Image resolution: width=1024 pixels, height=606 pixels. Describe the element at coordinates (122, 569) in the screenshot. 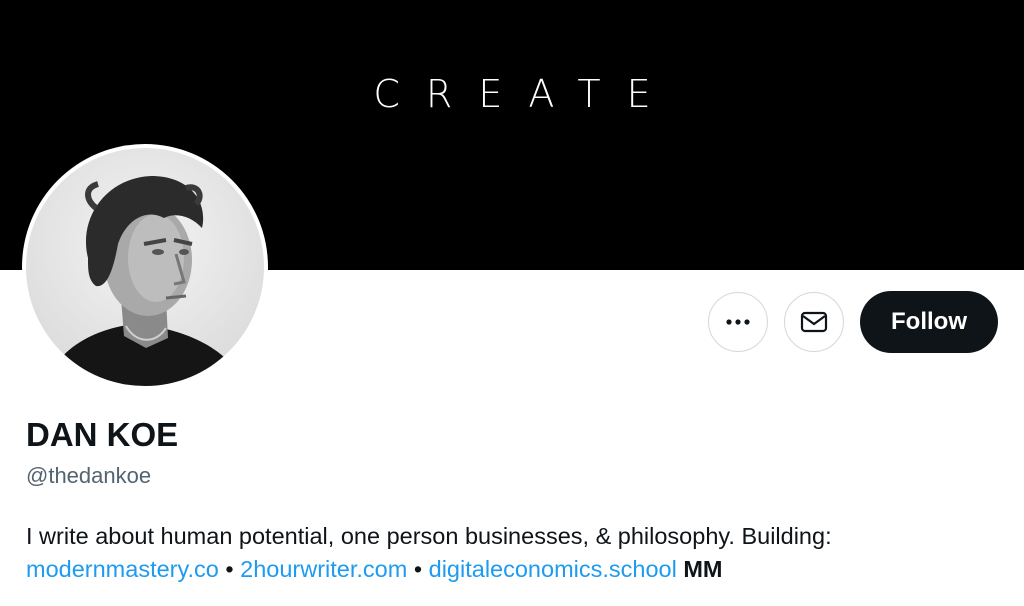

I see `bio-link-modernmastery: modernmastery.co` at that location.